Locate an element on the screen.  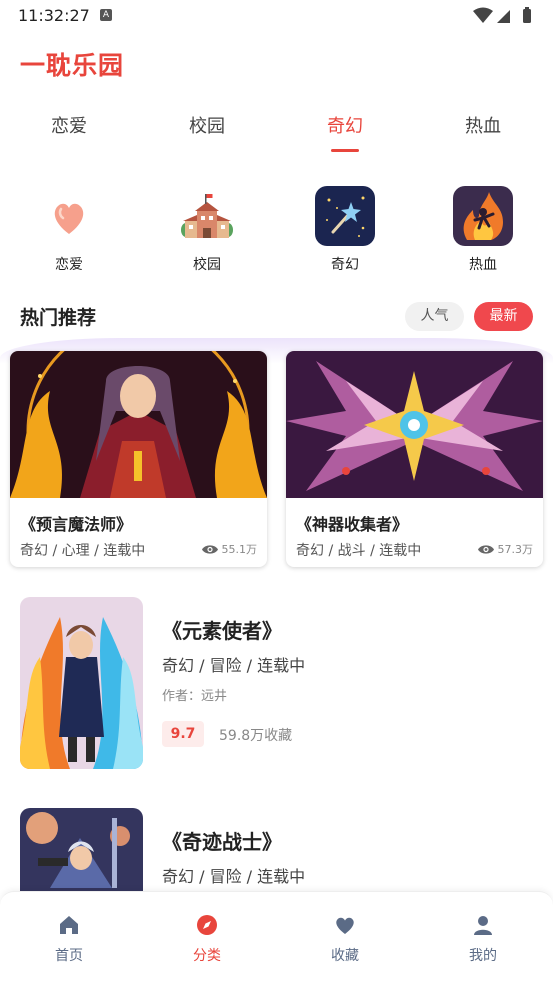
nav-profile: 我的 is located at coordinates (483, 939).